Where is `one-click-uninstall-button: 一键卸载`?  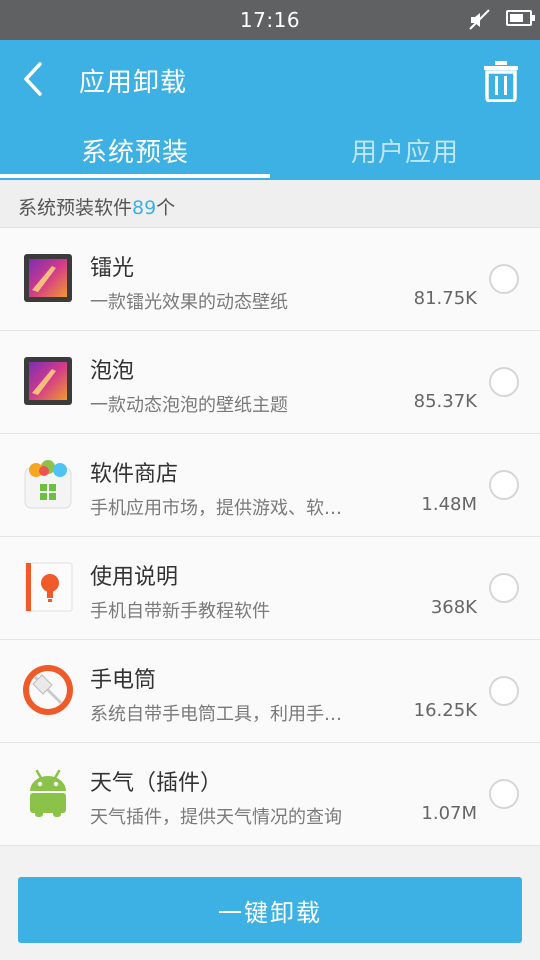 one-click-uninstall-button: 一键卸载 is located at coordinates (270, 910).